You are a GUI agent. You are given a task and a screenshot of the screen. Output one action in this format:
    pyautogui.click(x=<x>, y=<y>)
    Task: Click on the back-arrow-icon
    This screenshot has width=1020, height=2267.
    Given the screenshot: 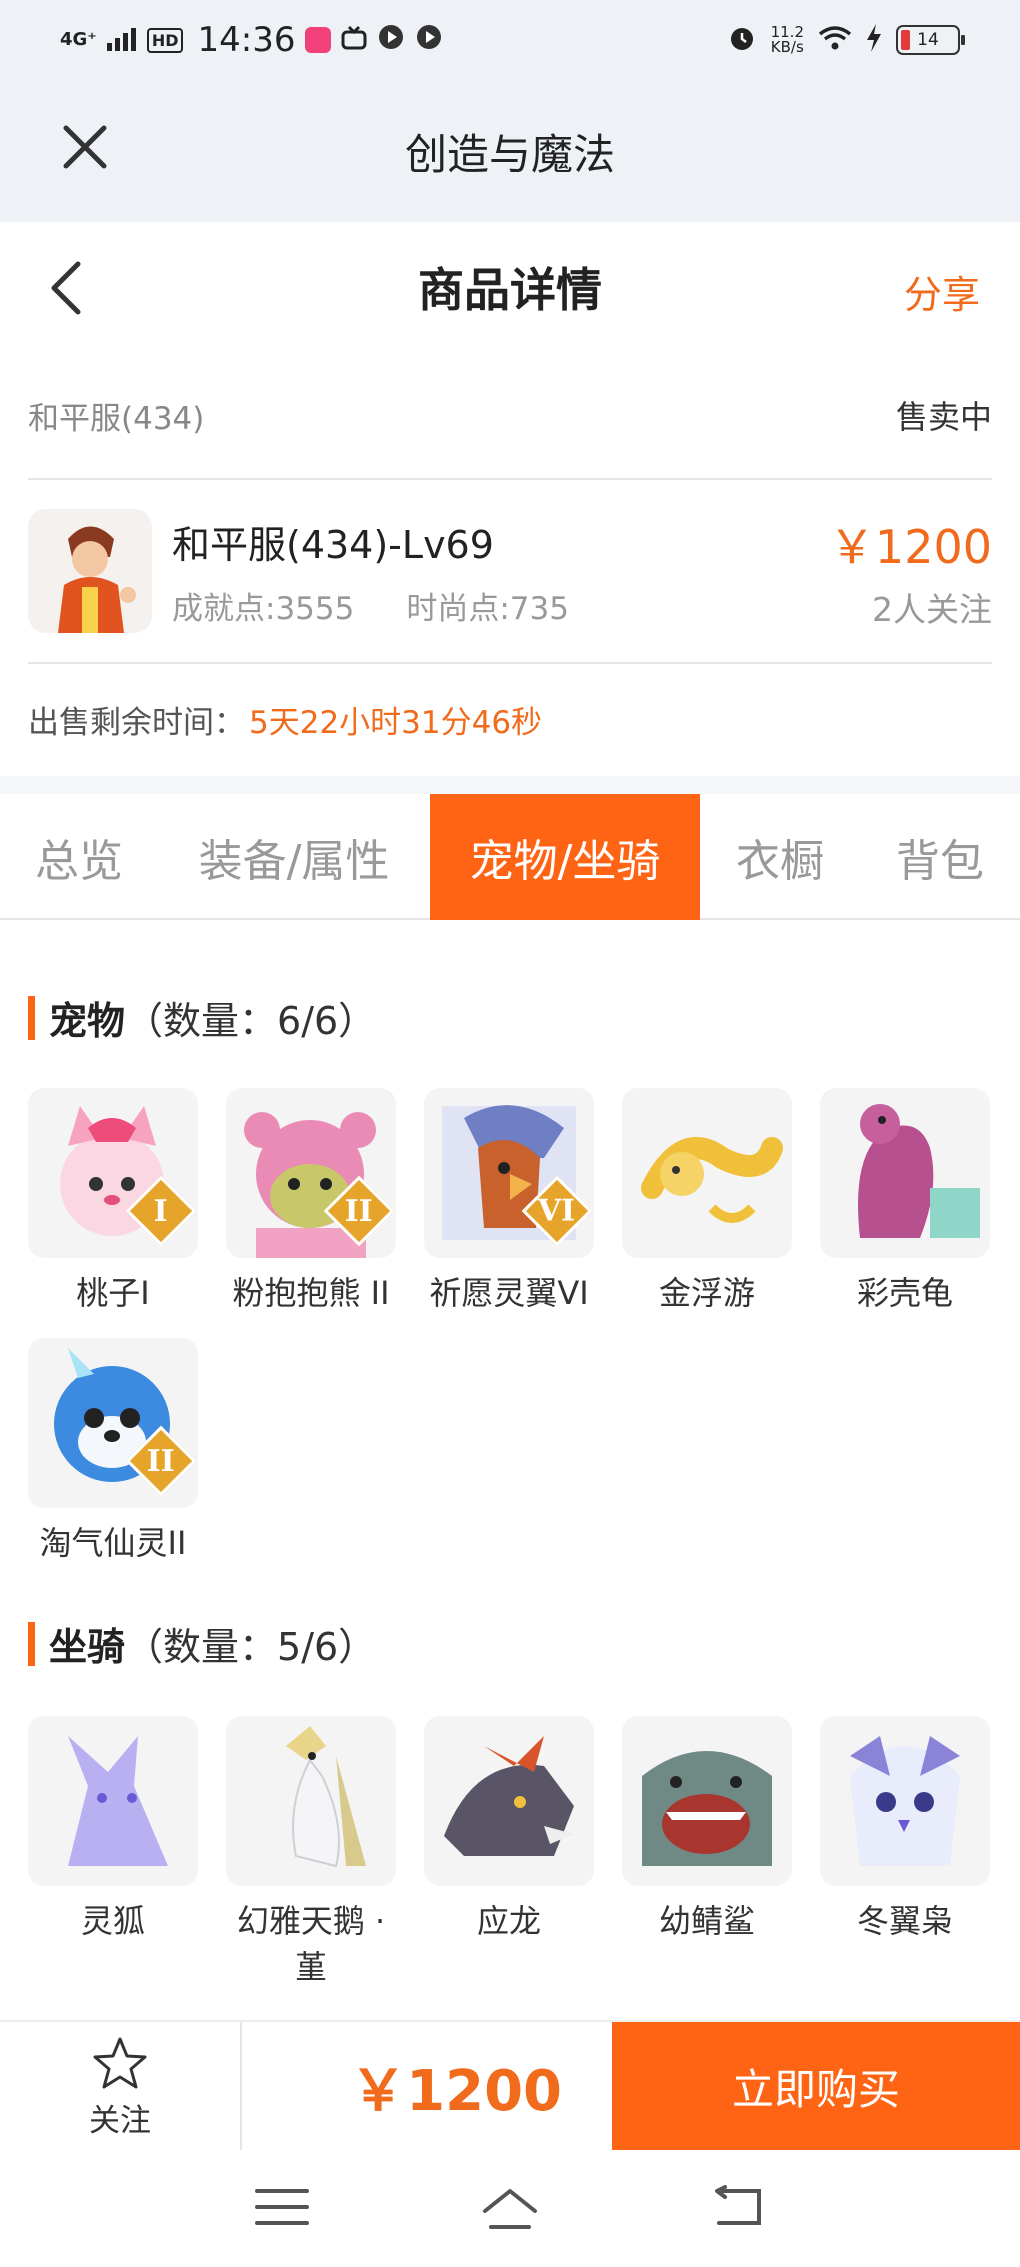 What is the action you would take?
    pyautogui.click(x=66, y=288)
    